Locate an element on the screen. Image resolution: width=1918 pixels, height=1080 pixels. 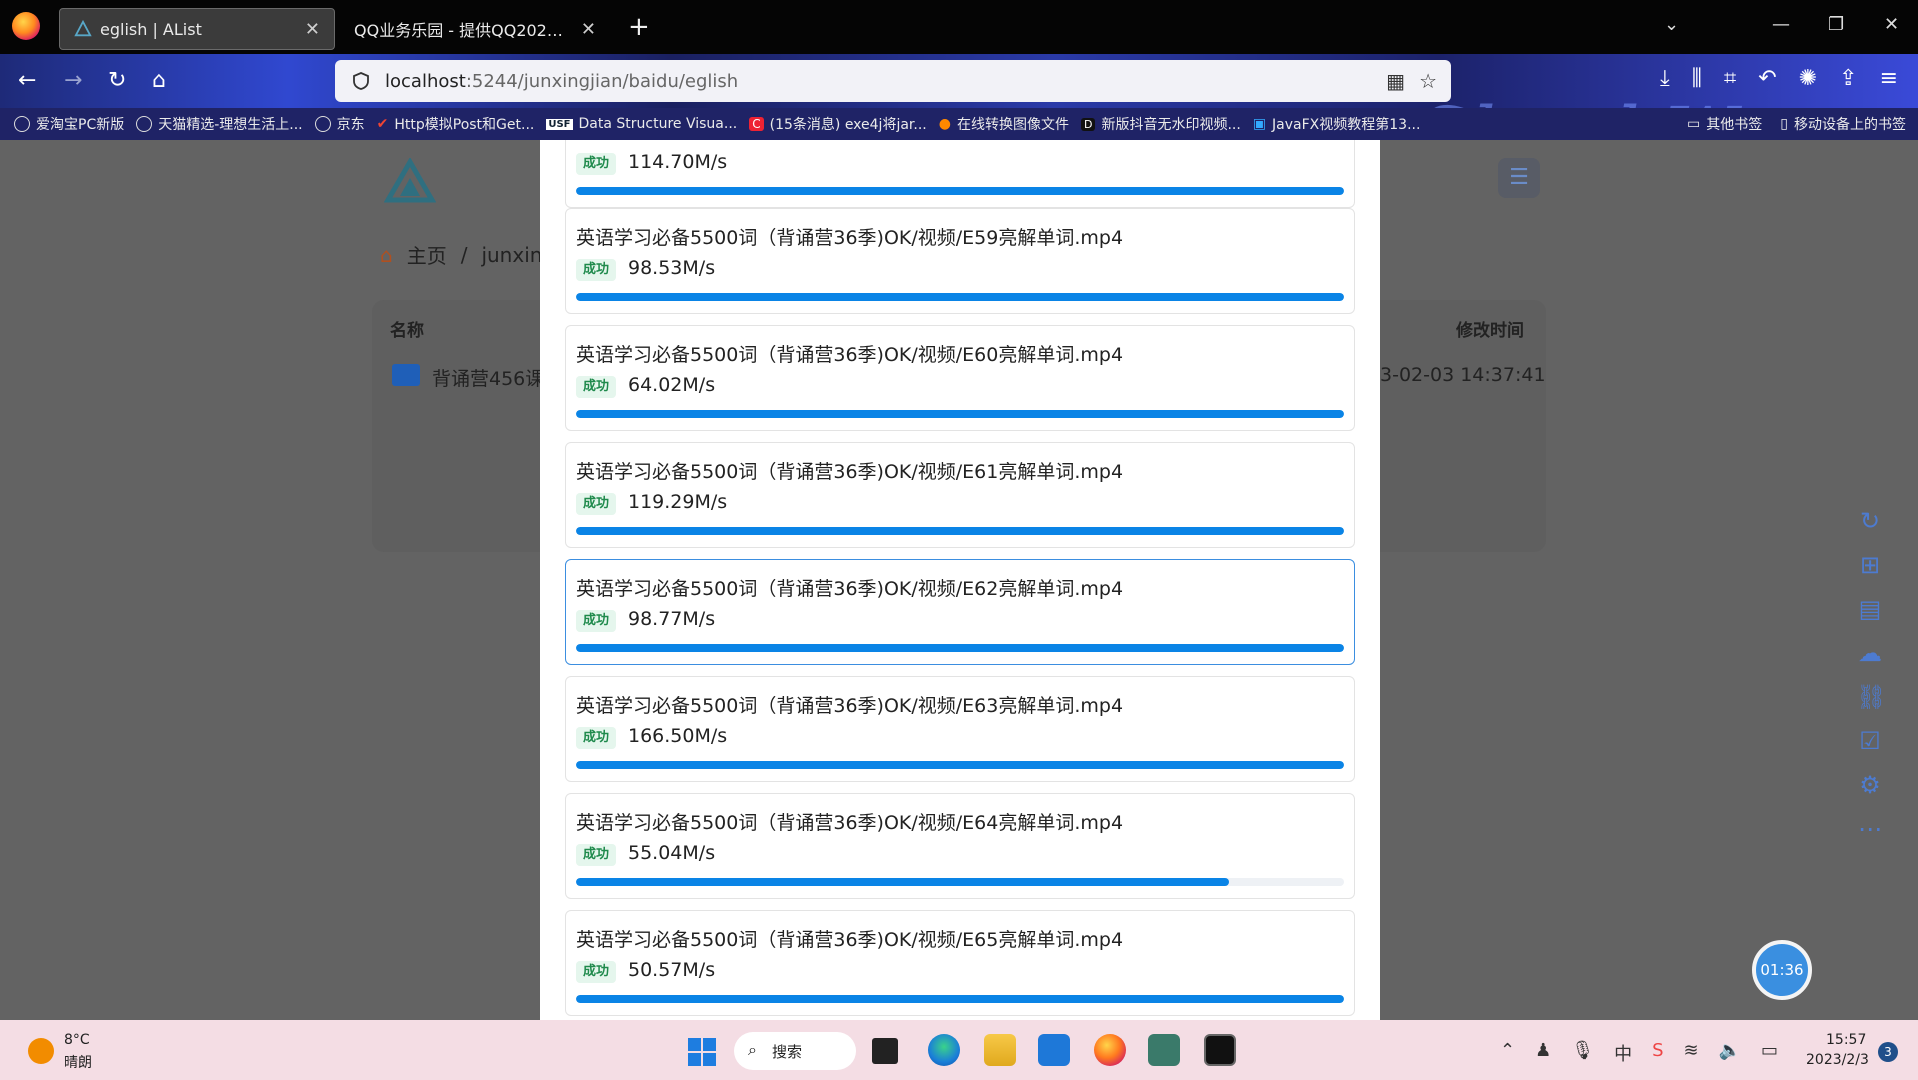
system-tray: ⌃ ♟ 🎙 中 S ≋ 🔈 ▭ is located at coordinates (1639, 1053).